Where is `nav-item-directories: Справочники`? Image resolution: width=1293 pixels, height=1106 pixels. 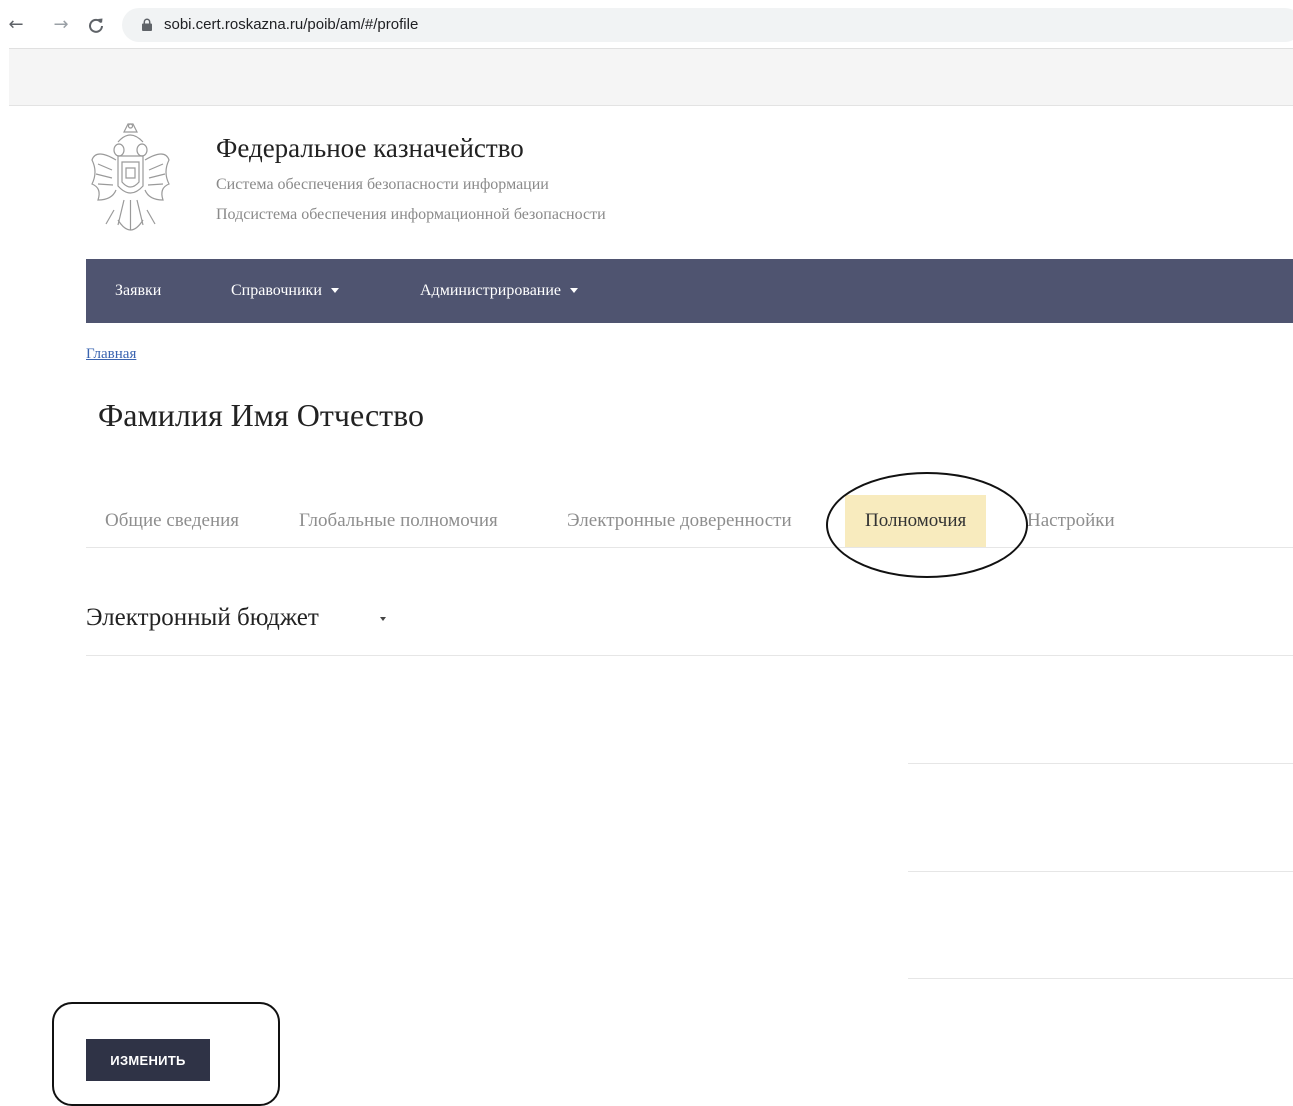
nav-item-directories: Справочники is located at coordinates (285, 291).